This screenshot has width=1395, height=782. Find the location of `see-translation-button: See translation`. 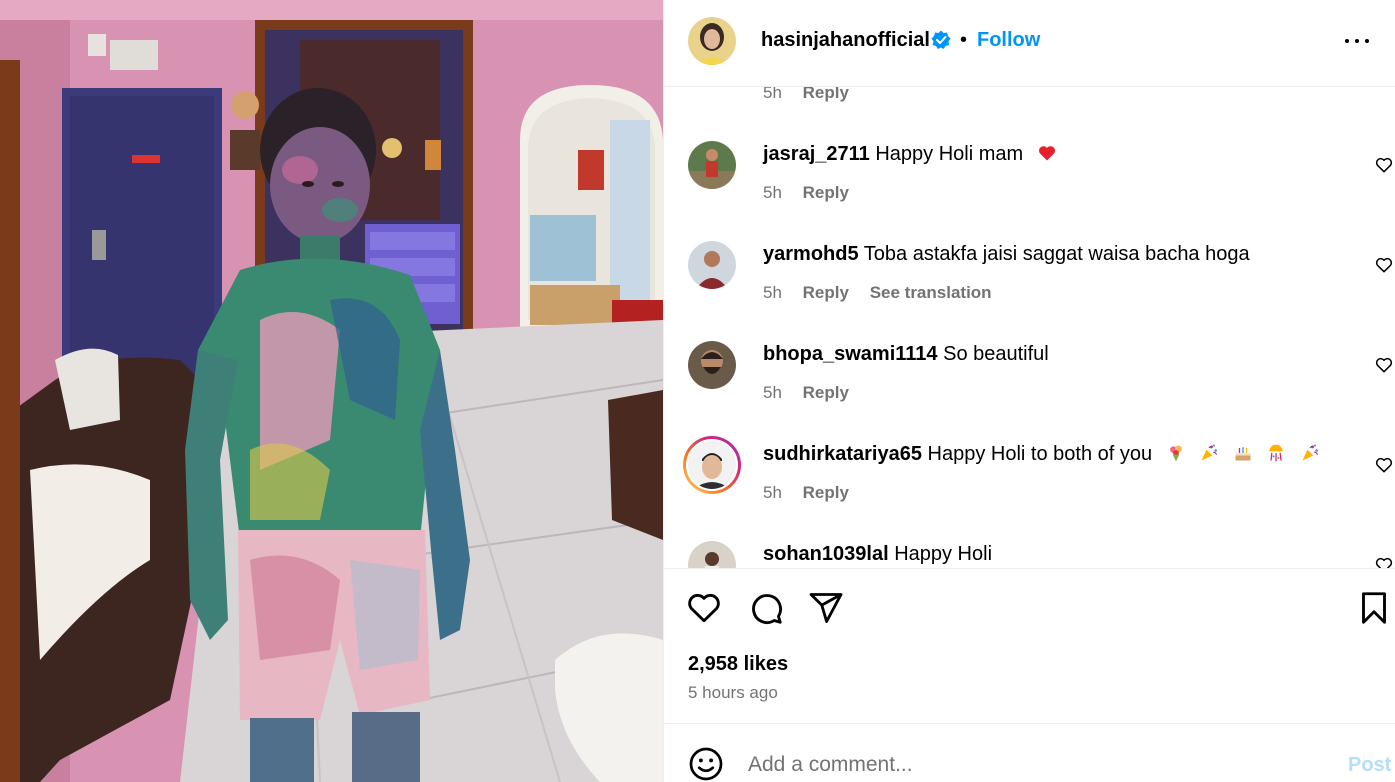

see-translation-button: See translation is located at coordinates (931, 292).